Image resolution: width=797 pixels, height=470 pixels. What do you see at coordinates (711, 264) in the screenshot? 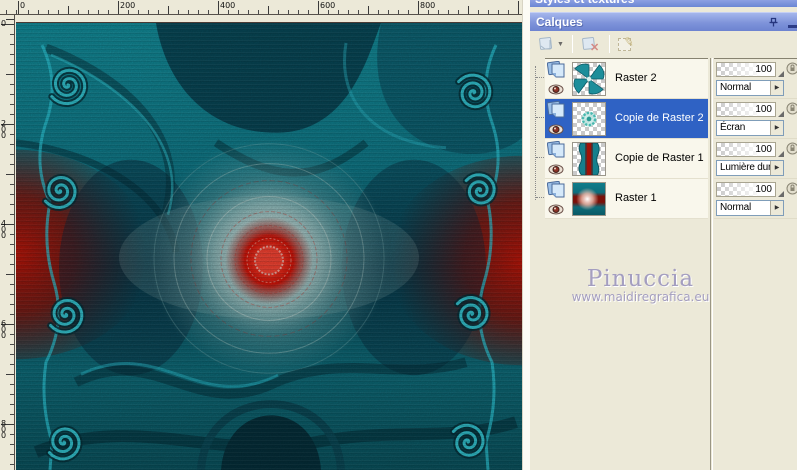
I see `palette-pane-divider` at bounding box center [711, 264].